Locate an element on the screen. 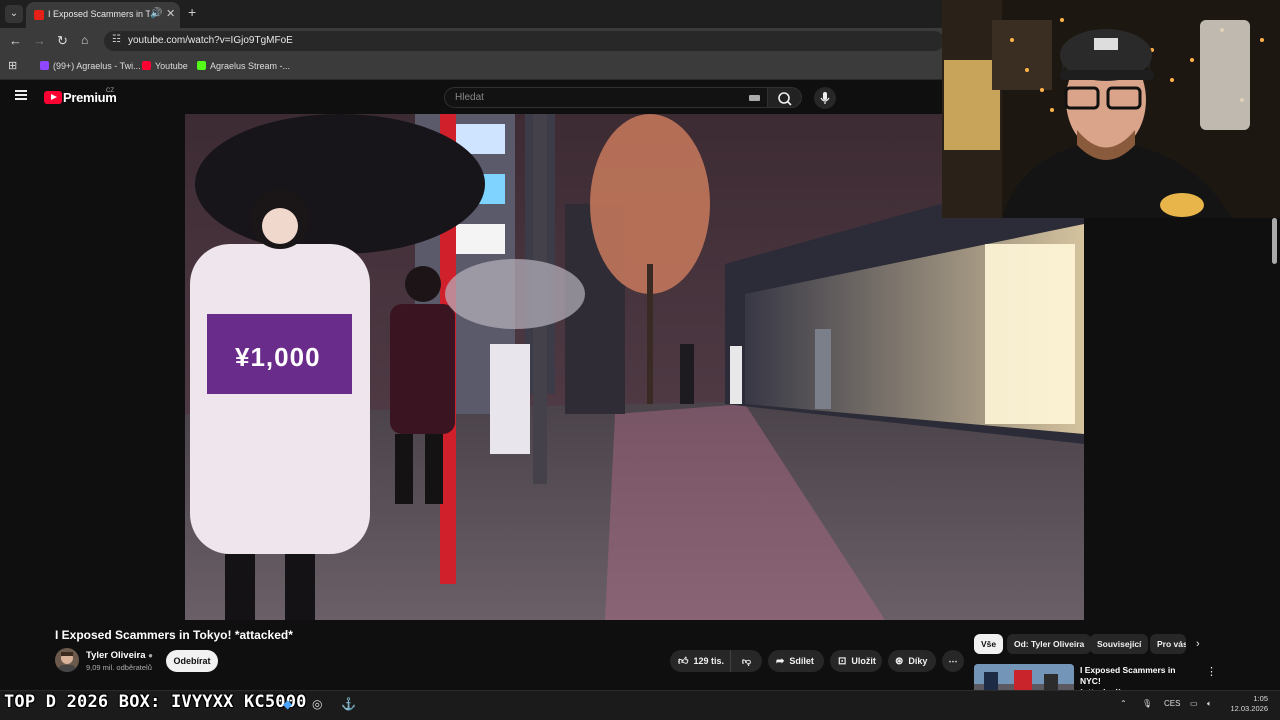 Image resolution: width=1280 pixels, height=720 pixels. channel-name-text: Tyler Oliveira is located at coordinates (116, 655).